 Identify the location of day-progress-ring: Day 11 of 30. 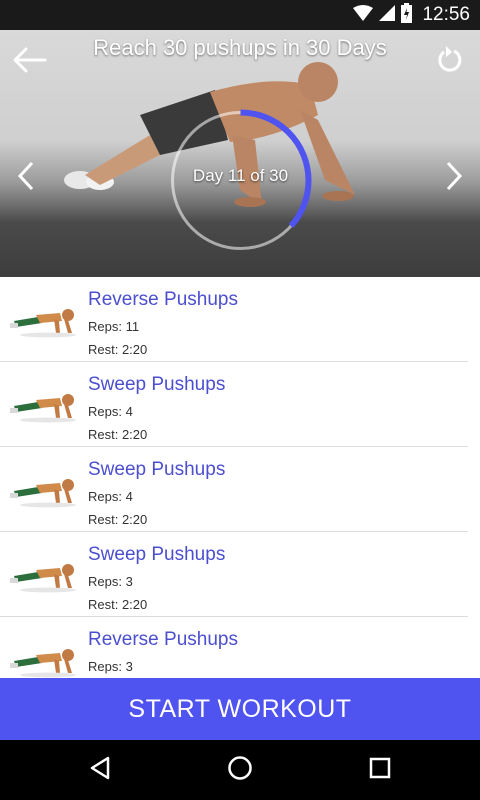
(240, 180).